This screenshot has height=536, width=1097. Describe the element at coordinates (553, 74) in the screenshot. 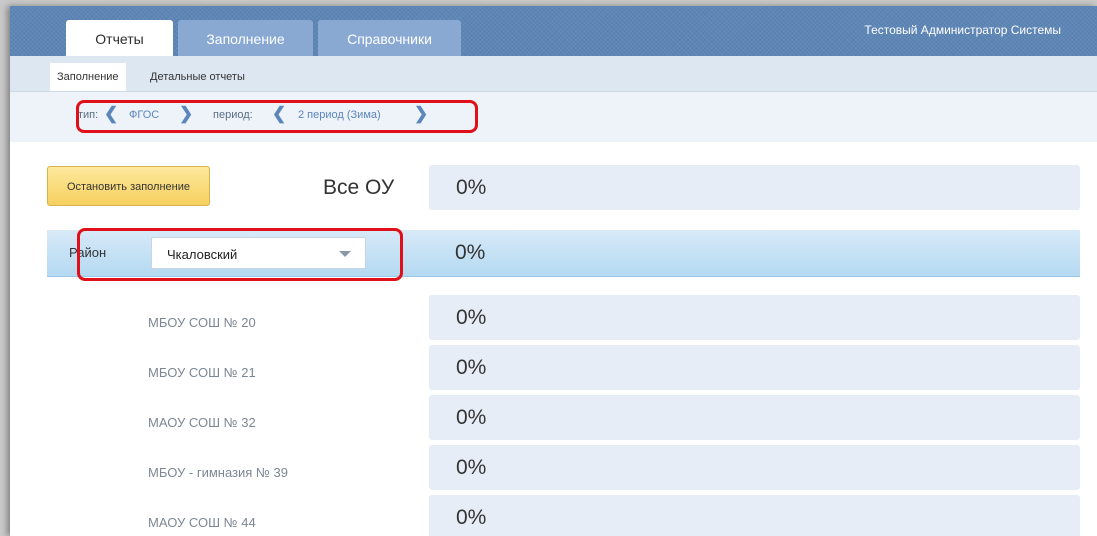

I see `sub-navigation: Заполнение Детальные отчеты` at that location.